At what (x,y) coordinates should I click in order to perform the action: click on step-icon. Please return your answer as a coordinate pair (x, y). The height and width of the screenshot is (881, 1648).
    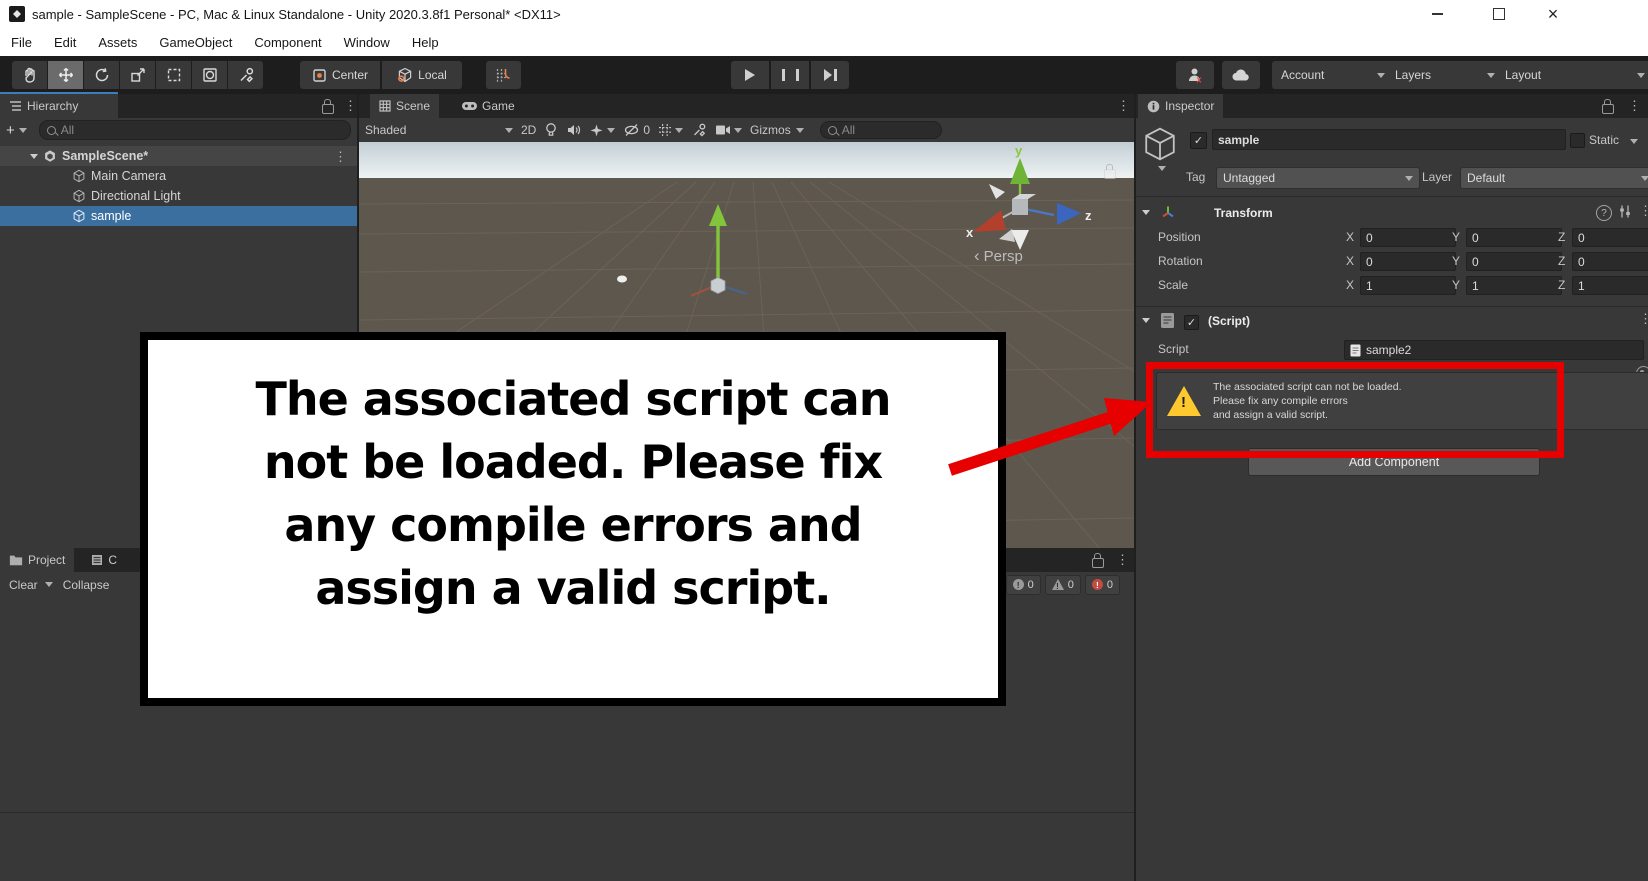
    Looking at the image, I should click on (827, 75).